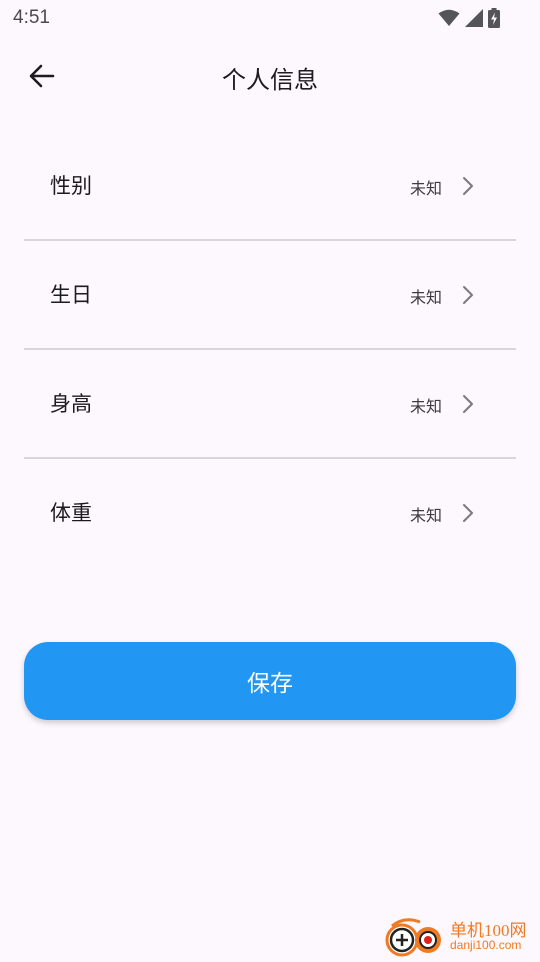 Image resolution: width=540 pixels, height=962 pixels. I want to click on battery-charging-icon, so click(494, 20).